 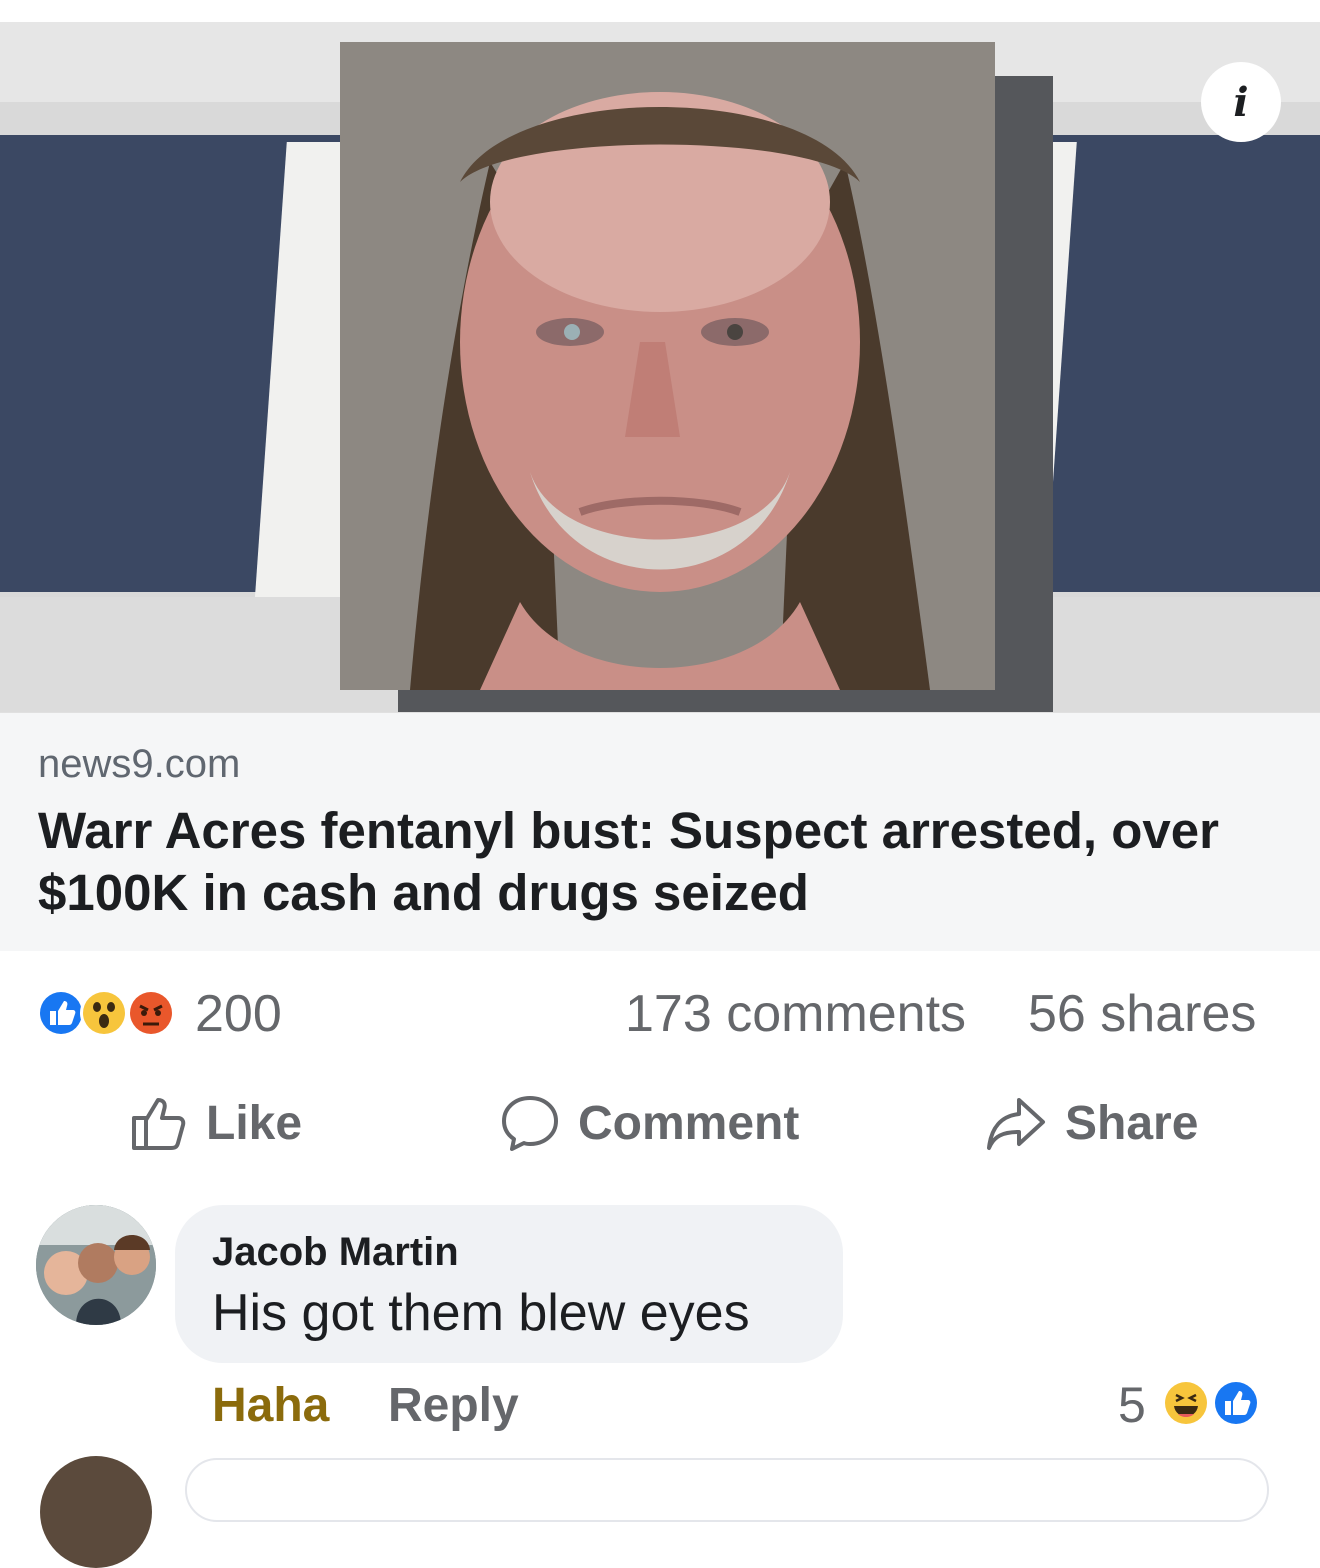 I want to click on share-button: Share, so click(x=1091, y=1123).